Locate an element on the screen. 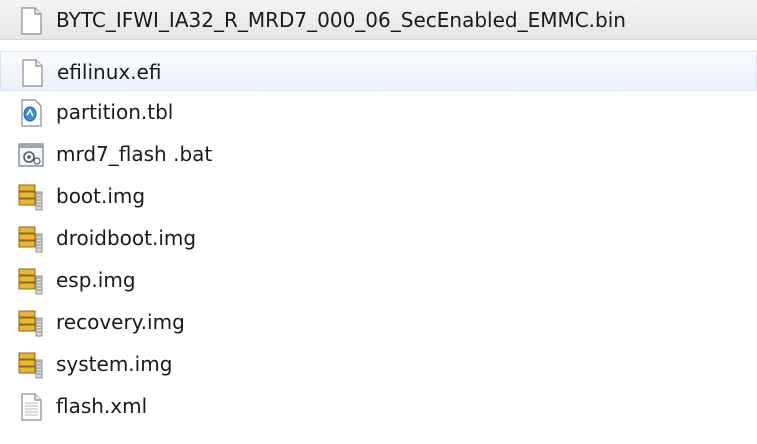  text-file-icon is located at coordinates (31, 407).